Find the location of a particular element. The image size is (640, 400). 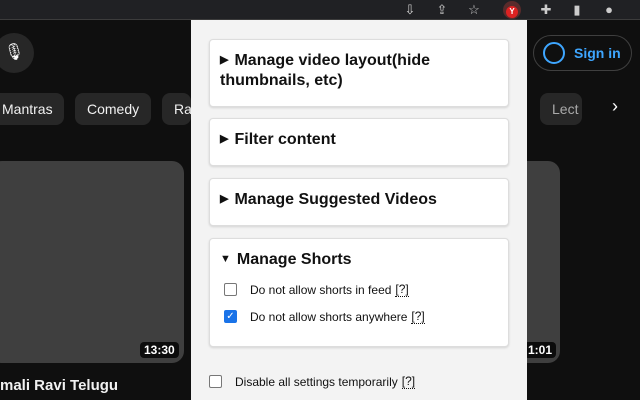

chip-ra: Ra is located at coordinates (176, 109).